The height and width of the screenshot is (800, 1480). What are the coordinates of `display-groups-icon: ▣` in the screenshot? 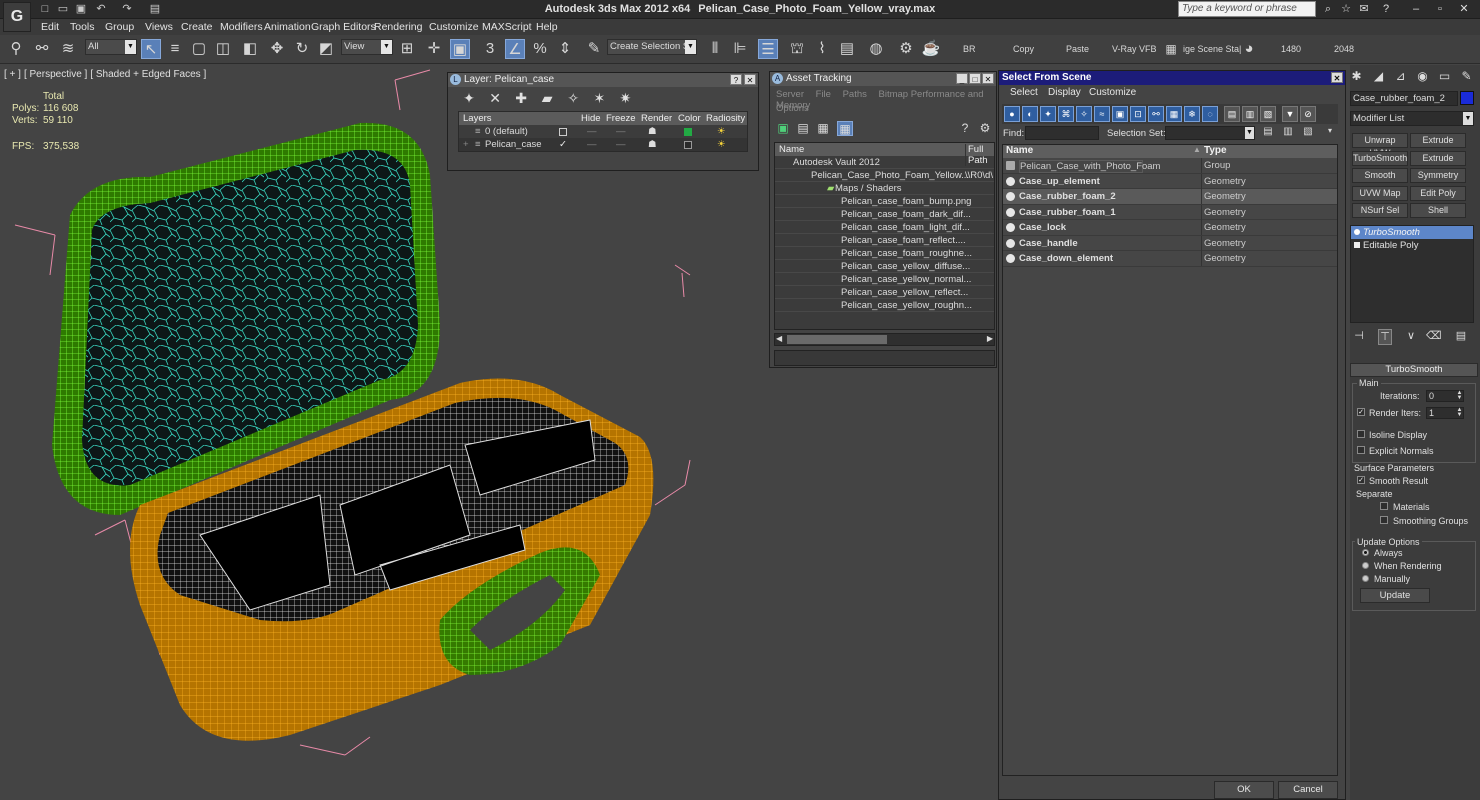 It's located at (1120, 114).